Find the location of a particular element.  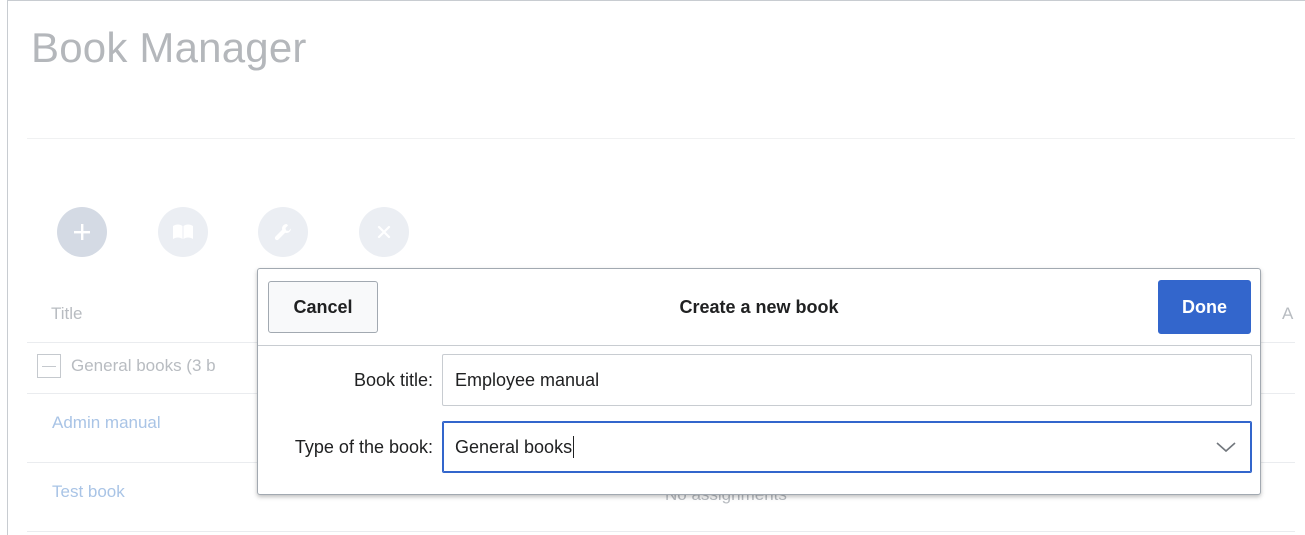

minus-icon is located at coordinates (49, 366).